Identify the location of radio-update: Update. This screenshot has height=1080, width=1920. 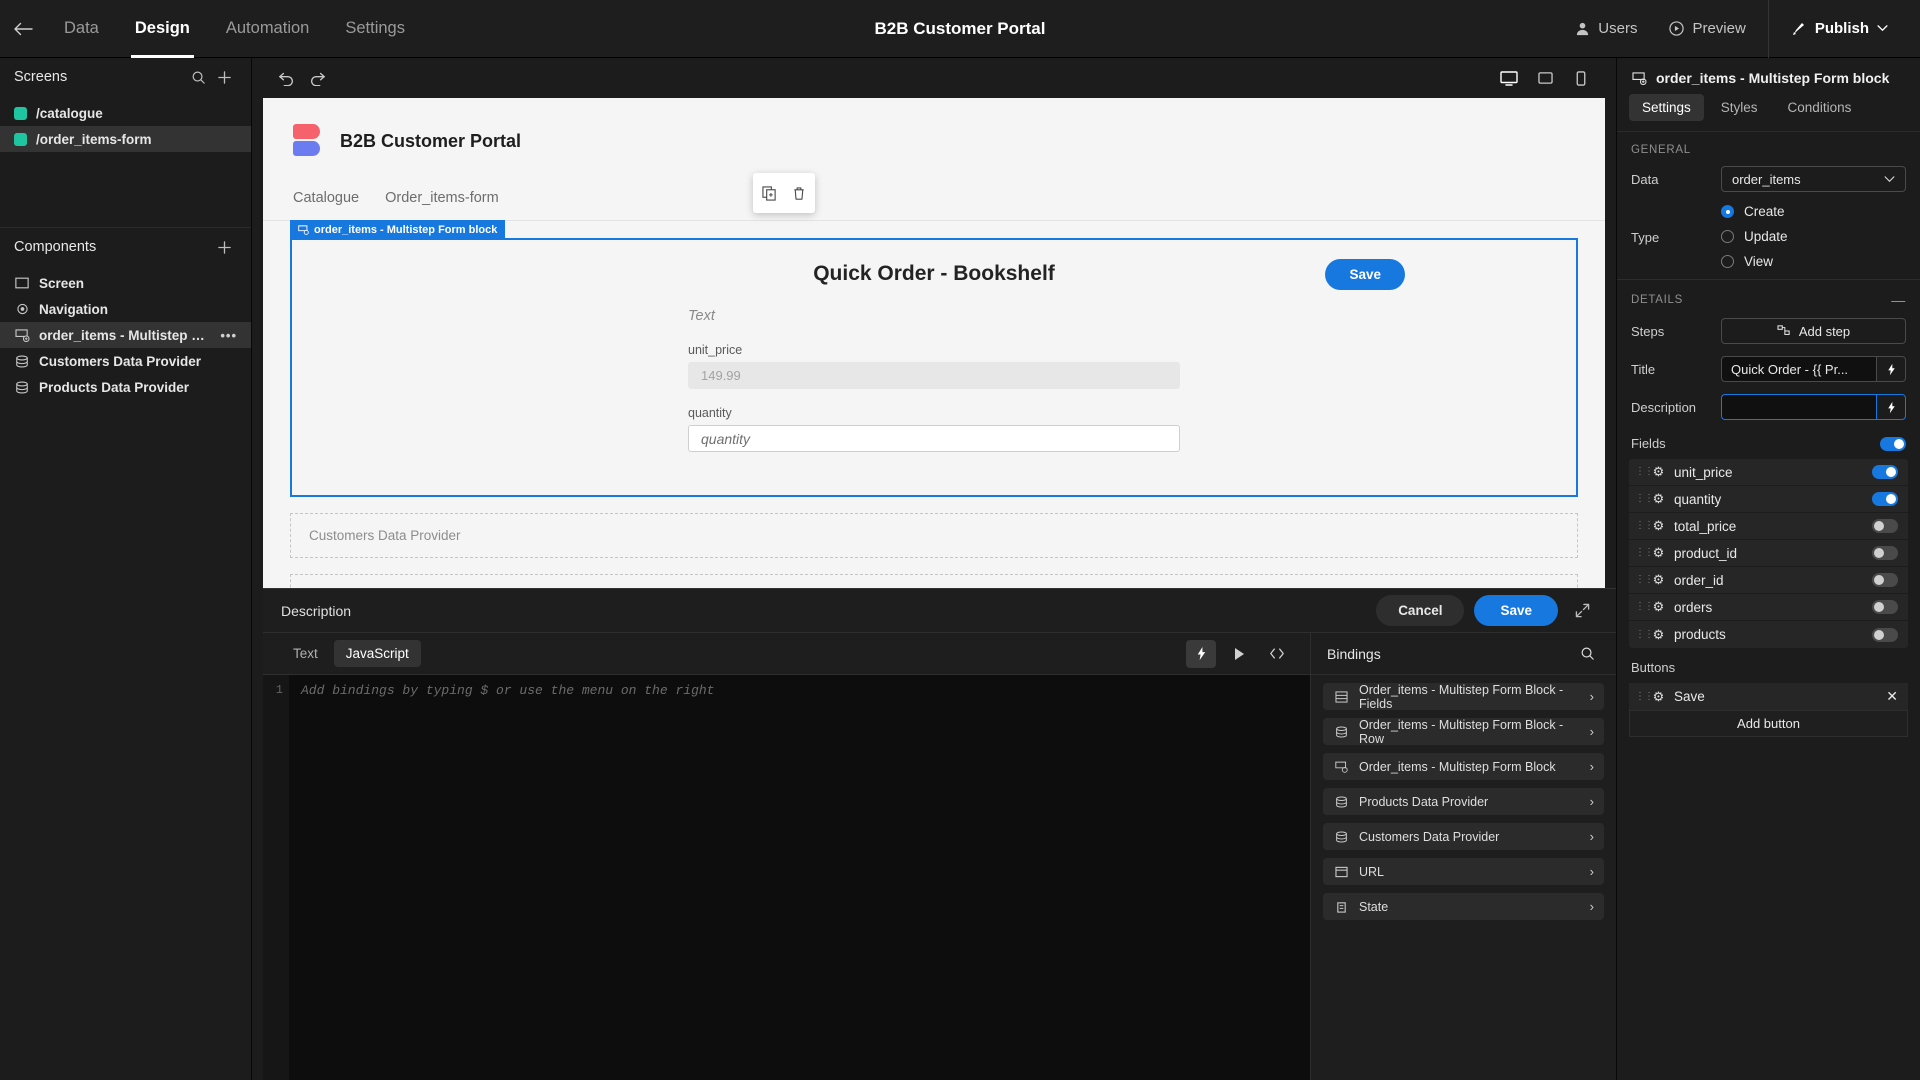
(1813, 236).